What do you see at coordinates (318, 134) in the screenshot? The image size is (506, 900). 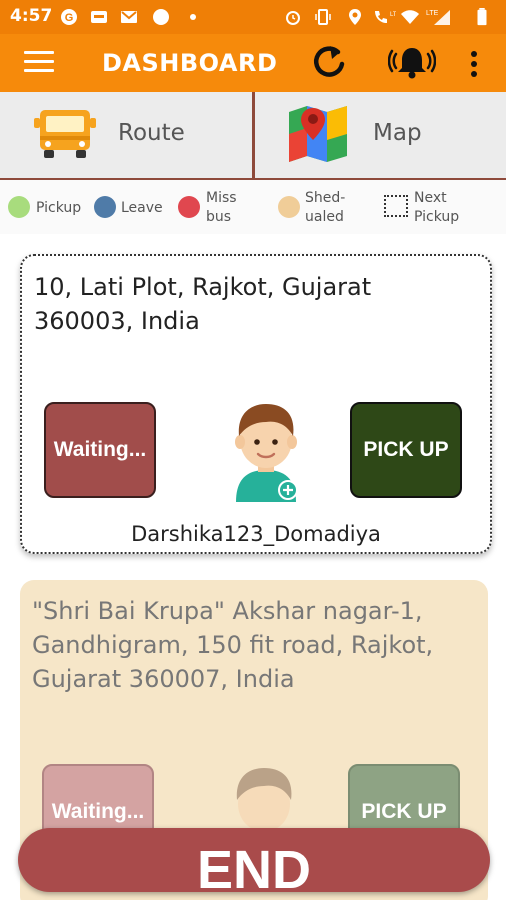 I see `map-icon` at bounding box center [318, 134].